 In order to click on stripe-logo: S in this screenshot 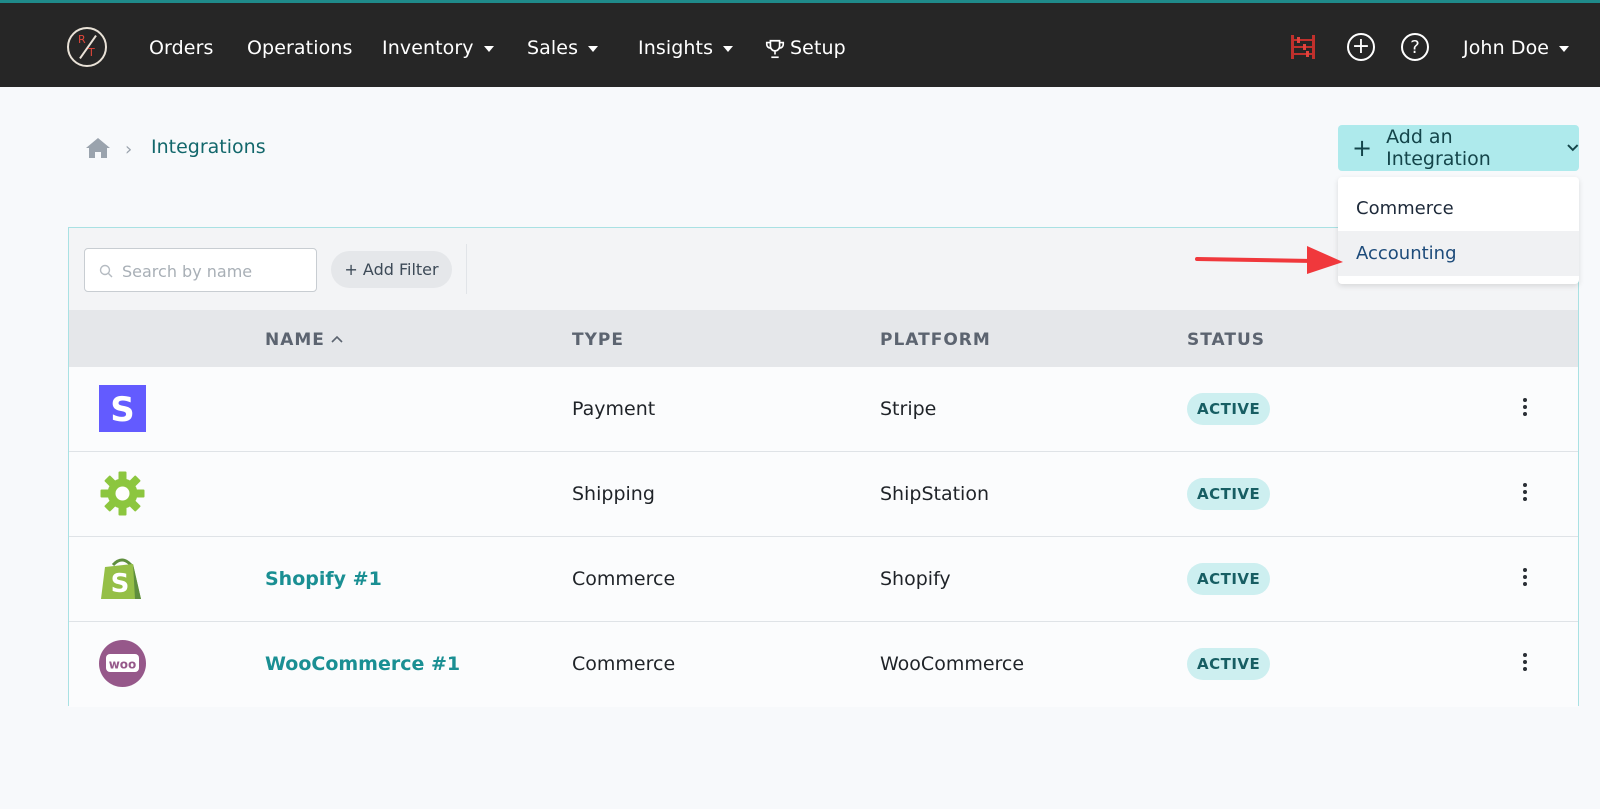, I will do `click(122, 408)`.